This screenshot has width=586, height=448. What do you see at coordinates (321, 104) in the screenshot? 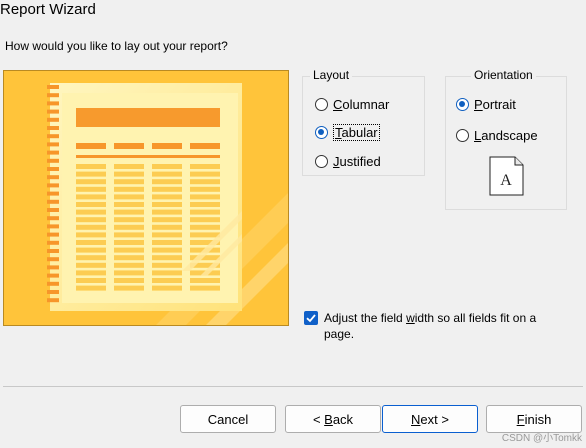
I see `radio-columnar-button` at bounding box center [321, 104].